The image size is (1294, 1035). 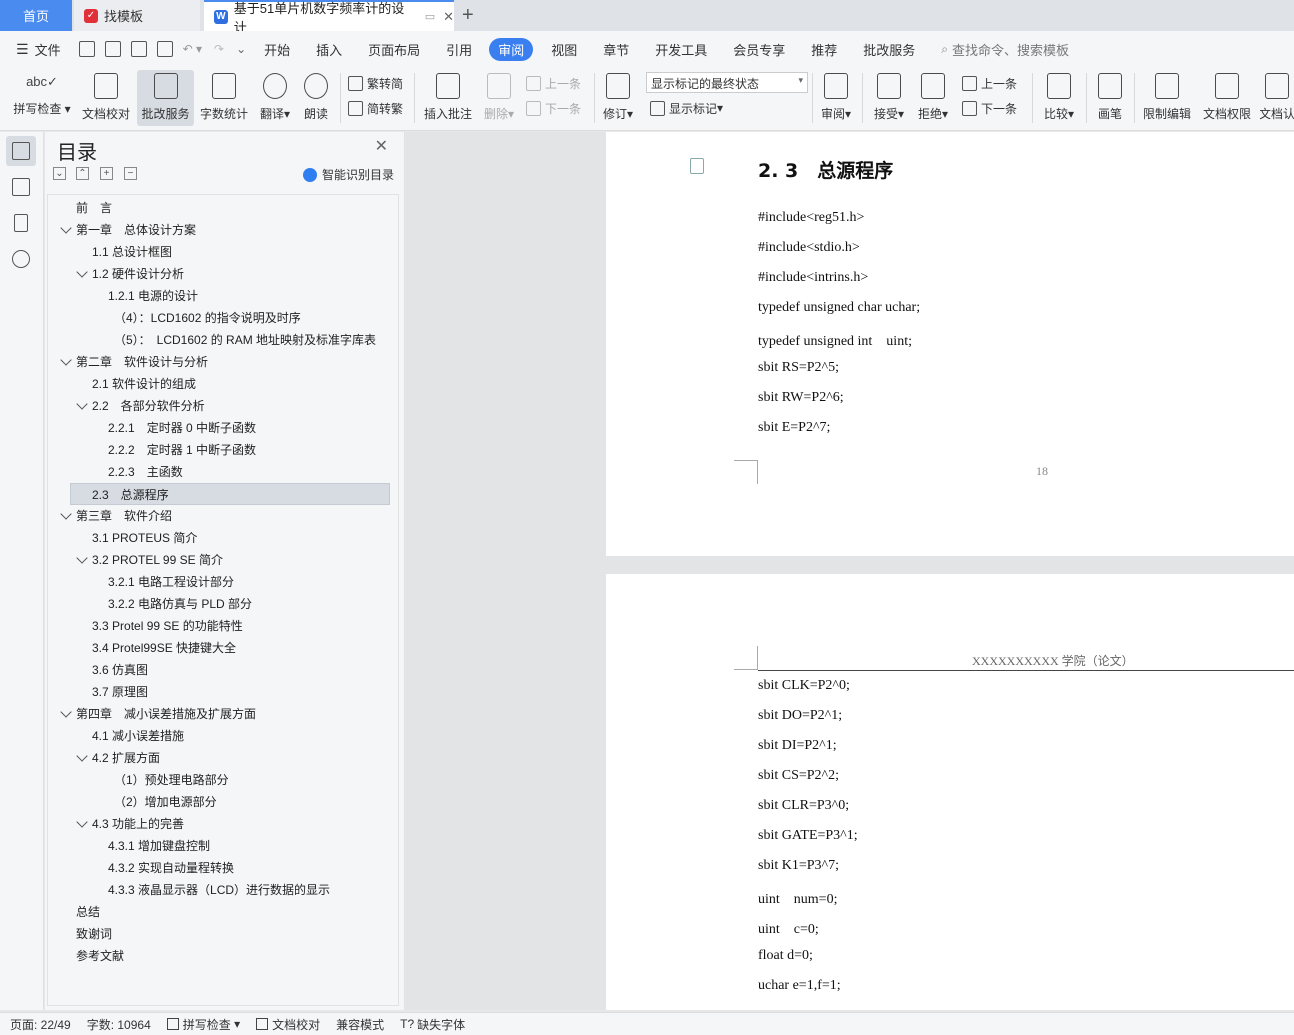 What do you see at coordinates (221, 384) in the screenshot?
I see `toc-item: 2.1 软件设计的组成` at bounding box center [221, 384].